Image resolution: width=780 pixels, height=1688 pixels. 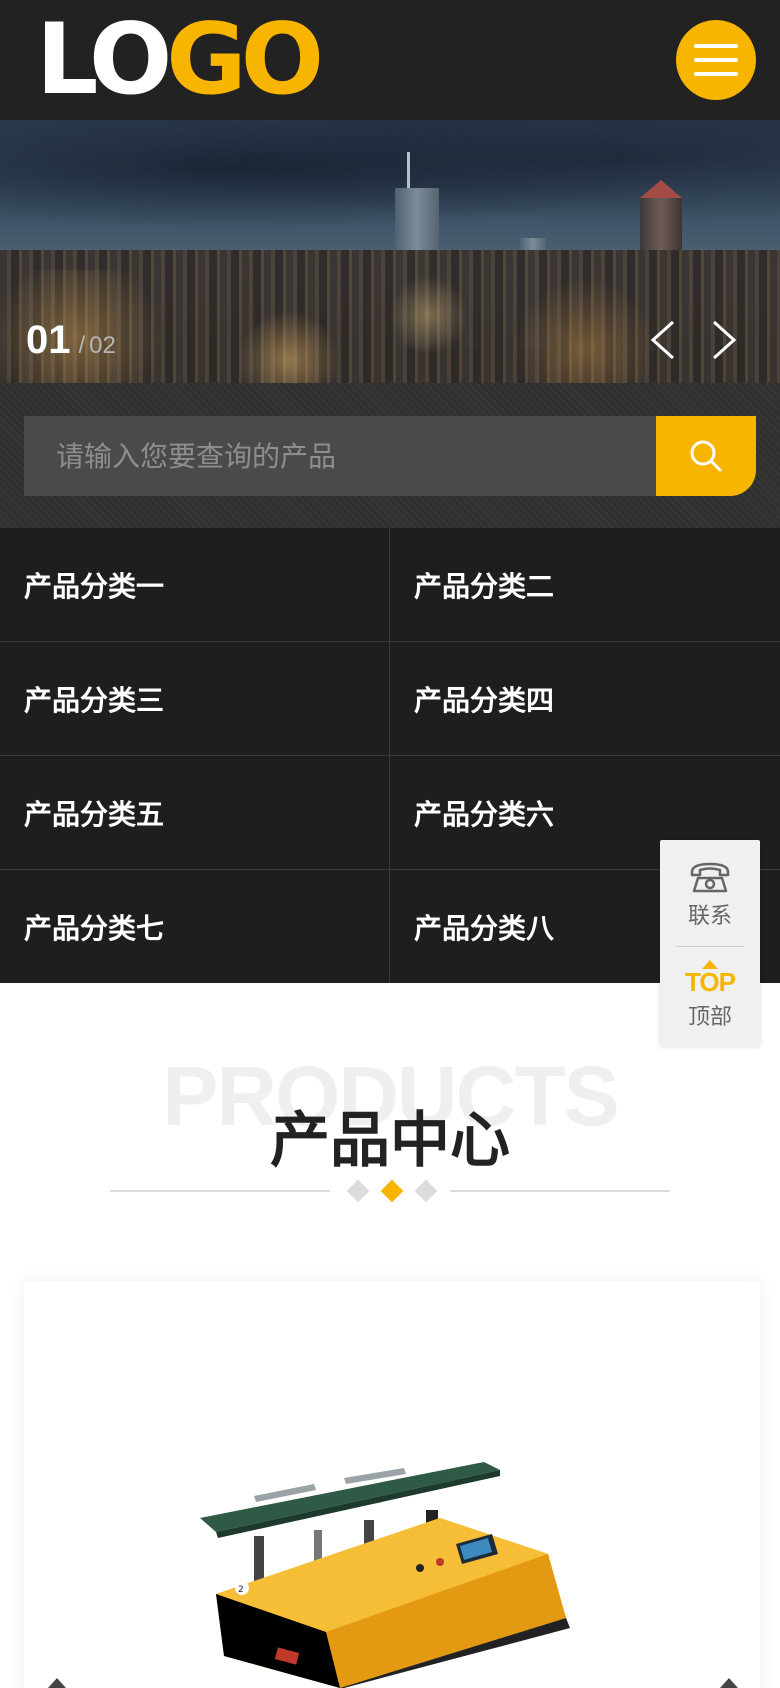 What do you see at coordinates (195, 926) in the screenshot?
I see `category-item: 产品分类七` at bounding box center [195, 926].